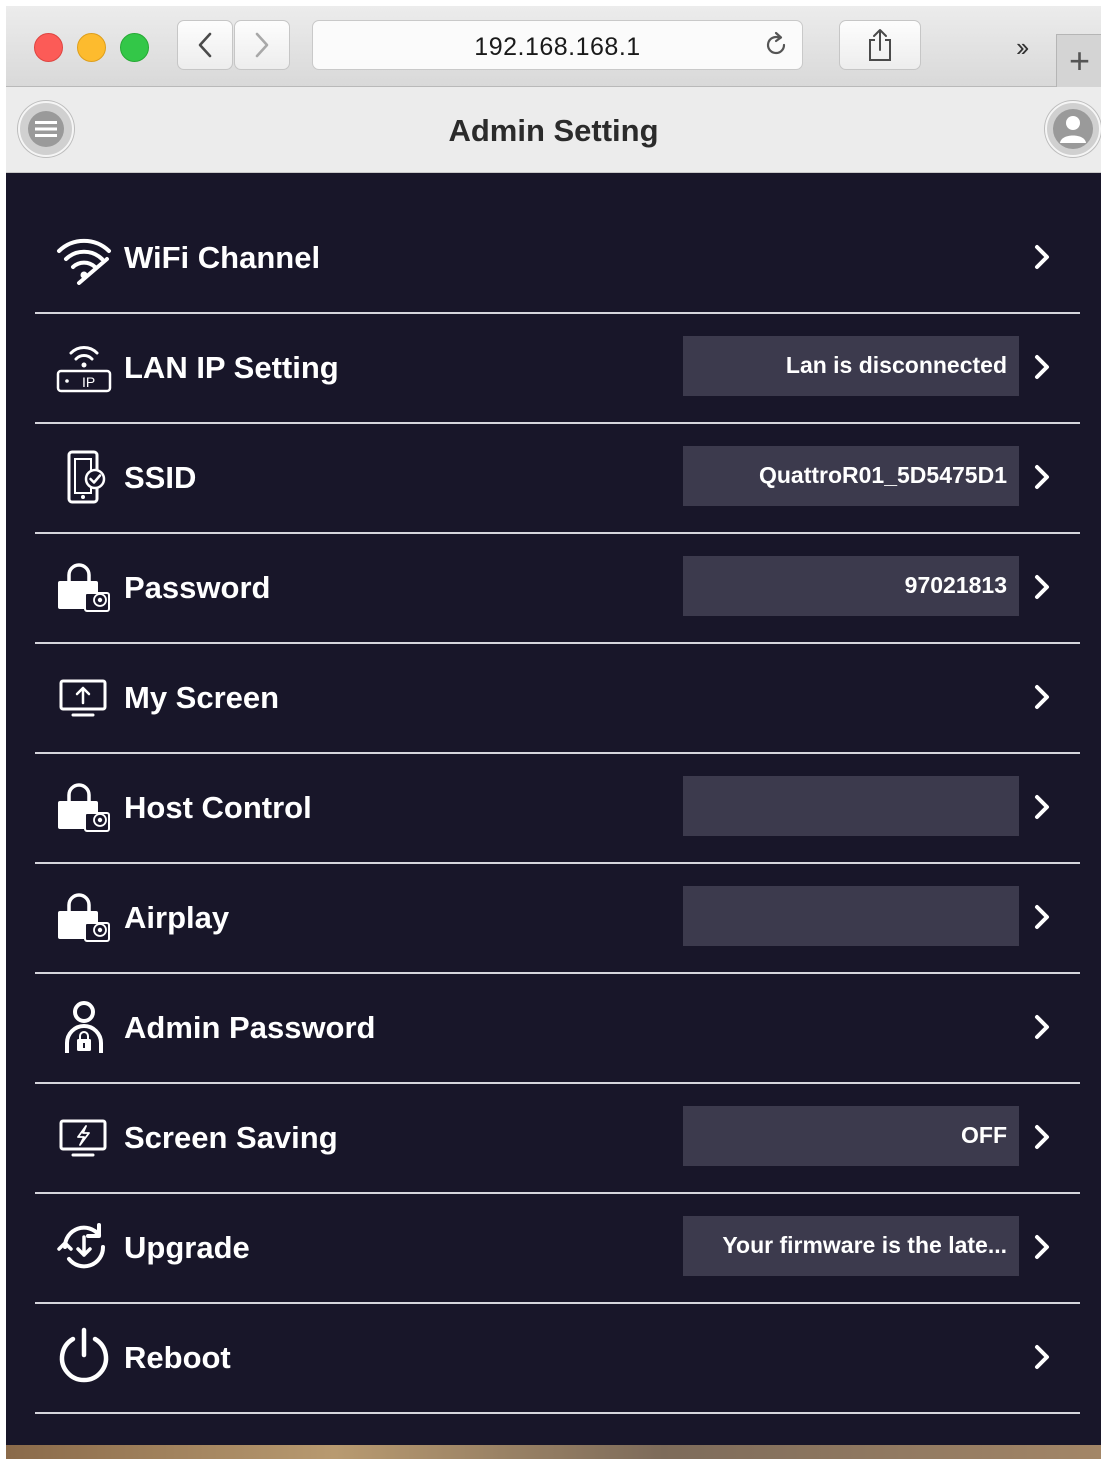 Image resolution: width=1101 pixels, height=1459 pixels. What do you see at coordinates (160, 477) in the screenshot?
I see `setting-label: SSID` at bounding box center [160, 477].